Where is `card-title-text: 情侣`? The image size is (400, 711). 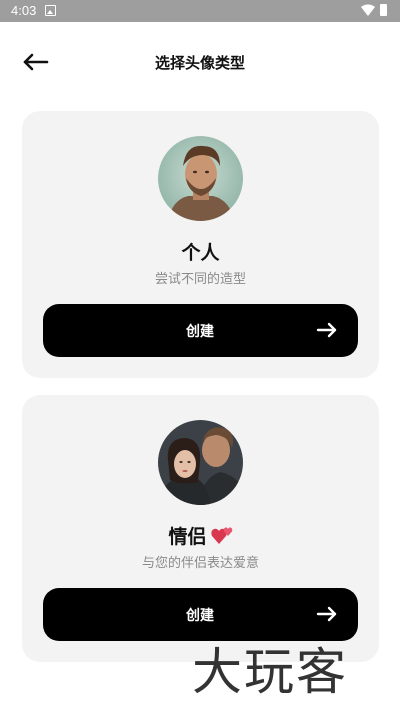 card-title-text: 情侣 is located at coordinates (187, 537).